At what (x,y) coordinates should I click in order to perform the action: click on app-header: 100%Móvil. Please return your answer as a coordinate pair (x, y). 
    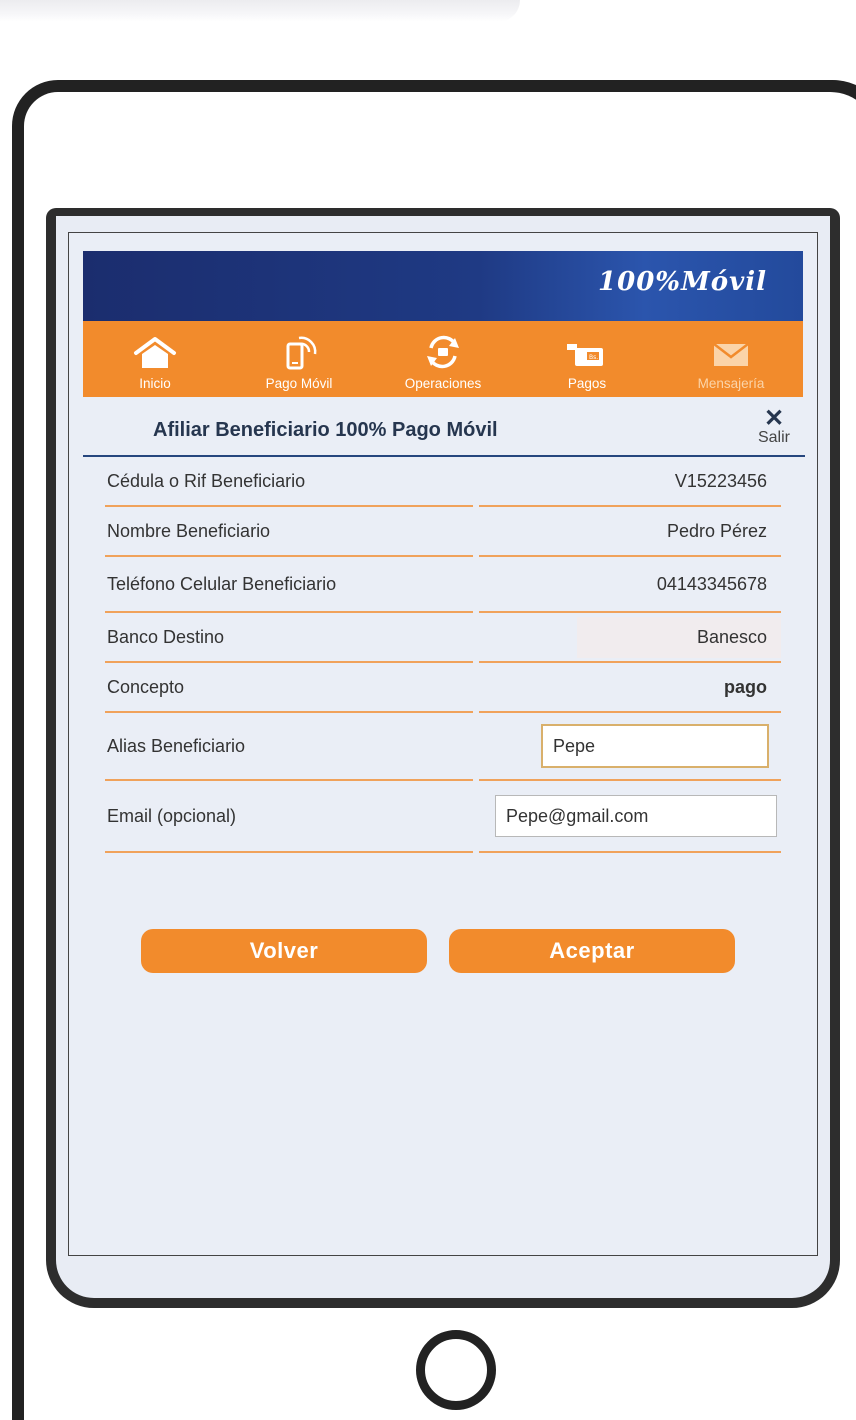
    Looking at the image, I should click on (443, 286).